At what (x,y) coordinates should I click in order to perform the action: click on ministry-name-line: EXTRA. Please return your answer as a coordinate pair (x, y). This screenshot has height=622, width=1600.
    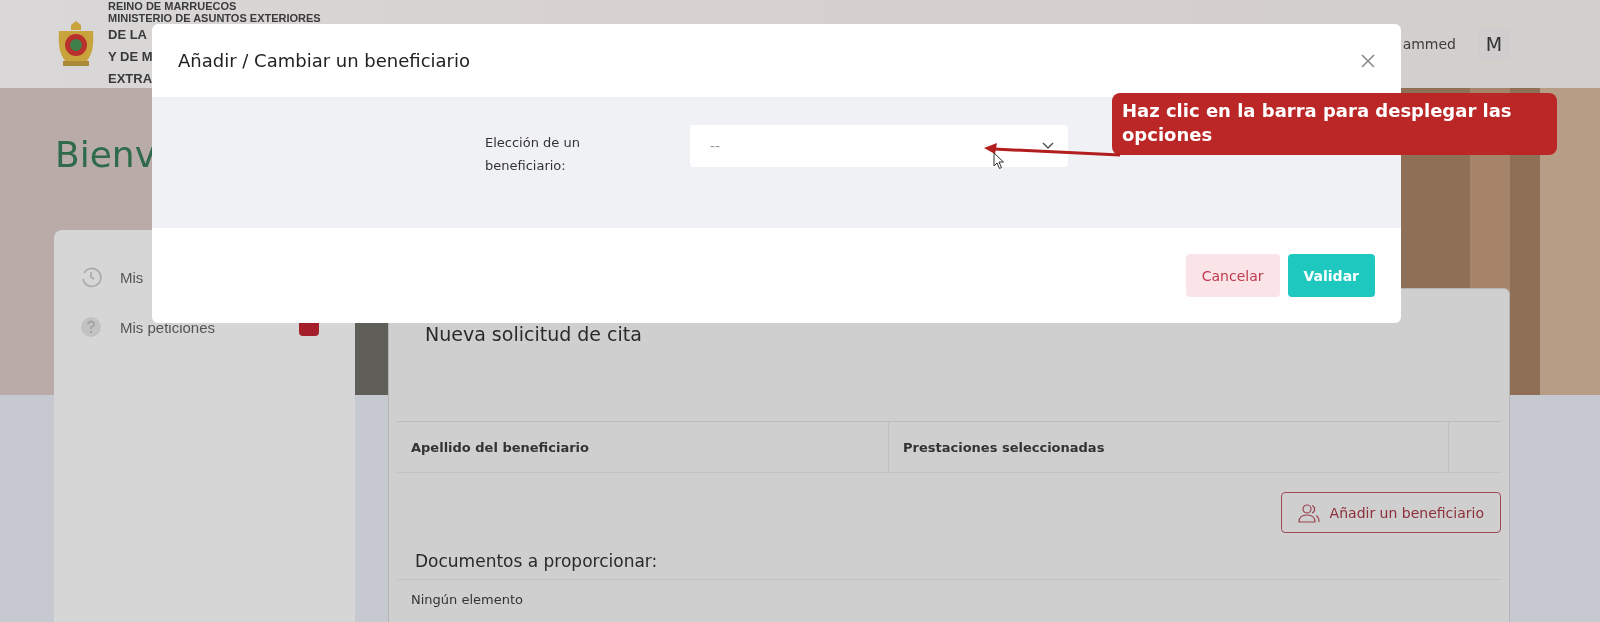
    Looking at the image, I should click on (130, 79).